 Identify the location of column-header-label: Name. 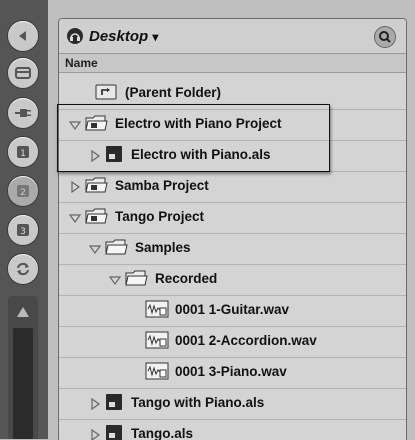
(81, 63).